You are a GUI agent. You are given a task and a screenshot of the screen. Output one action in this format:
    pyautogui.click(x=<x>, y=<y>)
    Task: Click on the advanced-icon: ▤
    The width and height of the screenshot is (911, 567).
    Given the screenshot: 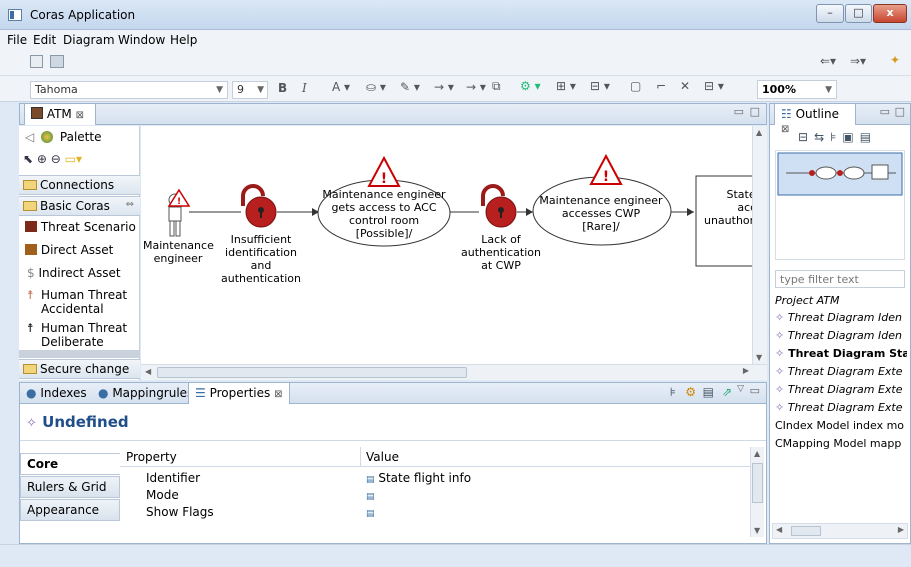 What is the action you would take?
    pyautogui.click(x=708, y=392)
    